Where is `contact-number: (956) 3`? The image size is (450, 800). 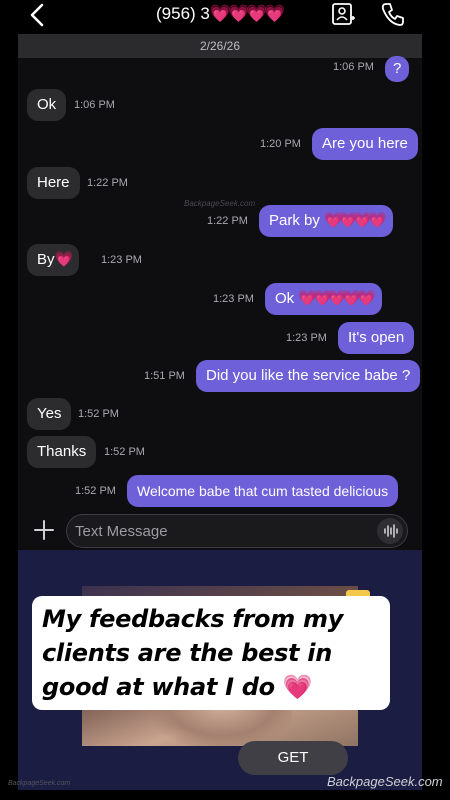 contact-number: (956) 3 is located at coordinates (183, 13).